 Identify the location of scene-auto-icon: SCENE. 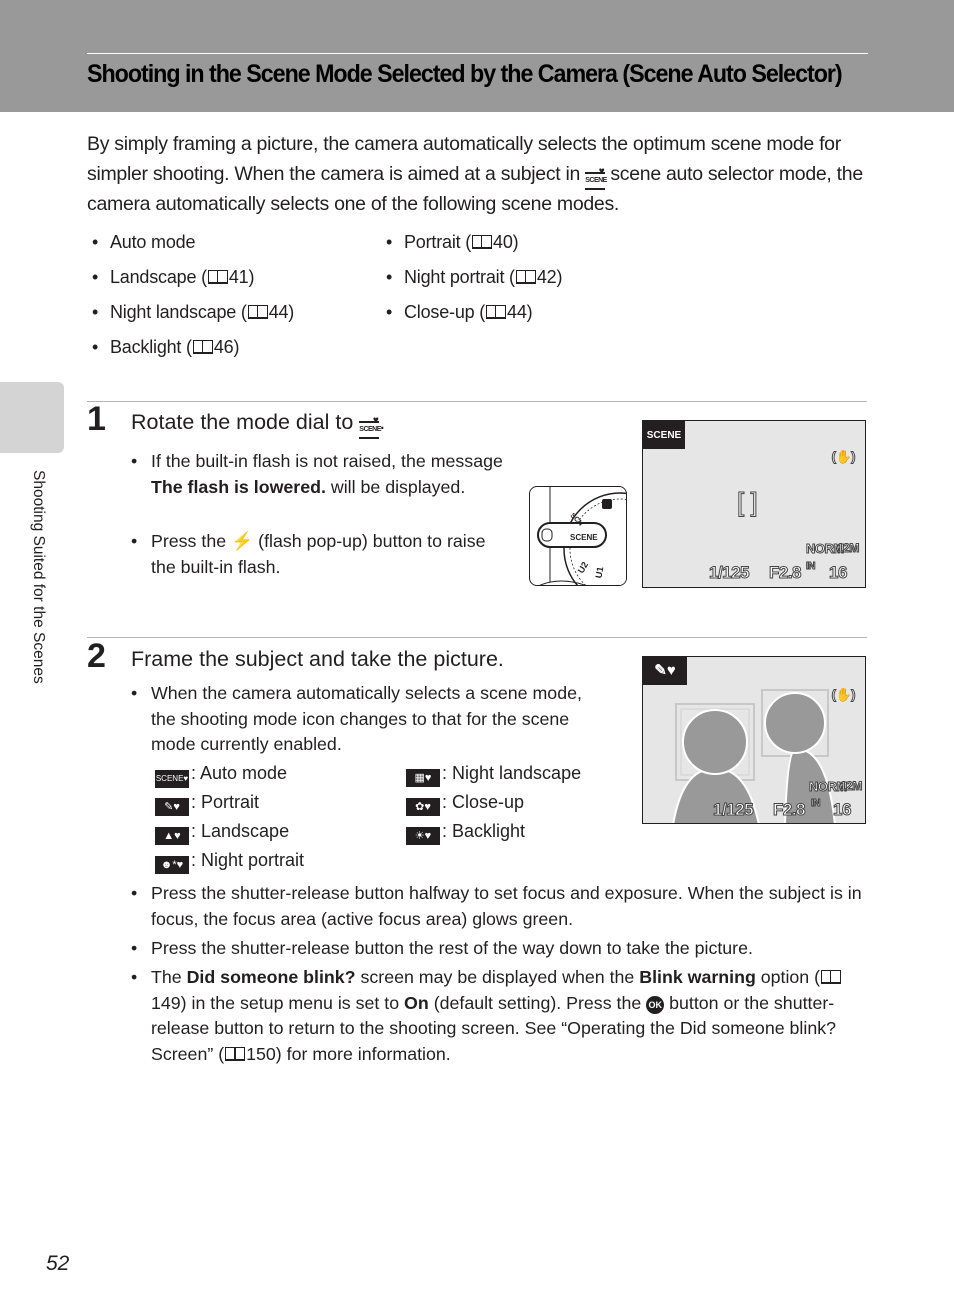
(596, 177).